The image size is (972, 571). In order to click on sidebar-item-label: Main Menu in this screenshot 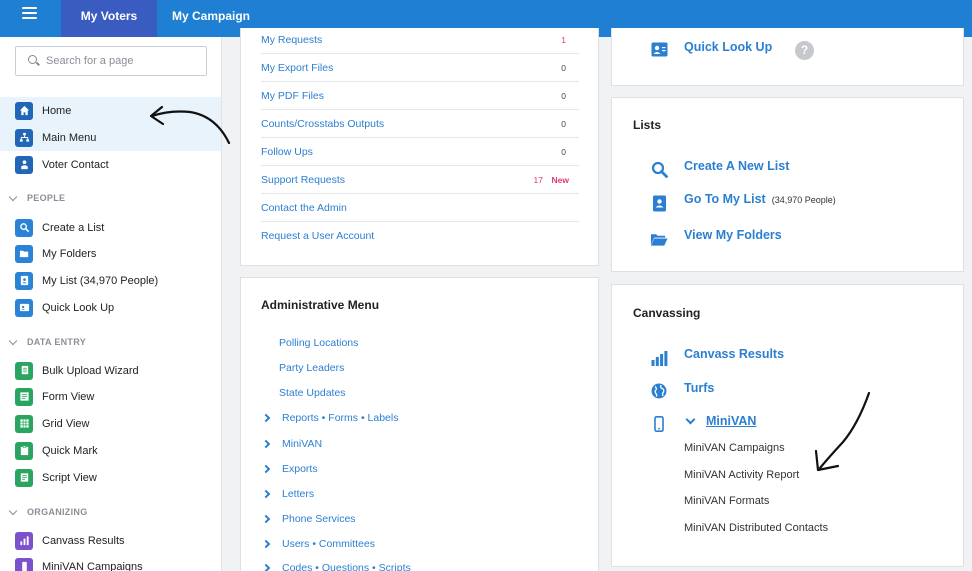, I will do `click(69, 137)`.